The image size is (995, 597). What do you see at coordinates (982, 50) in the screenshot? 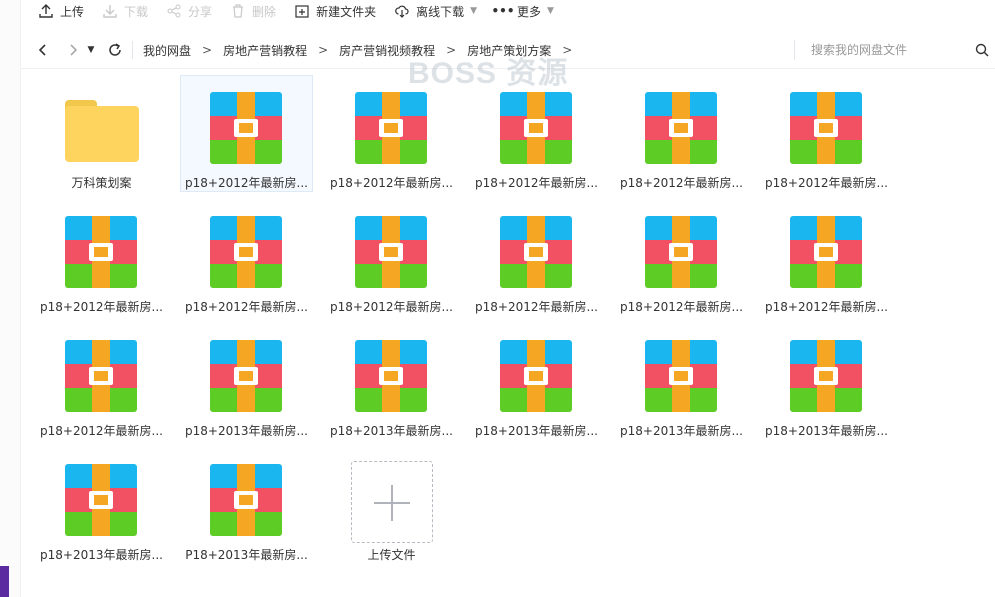
I see `search-icon` at bounding box center [982, 50].